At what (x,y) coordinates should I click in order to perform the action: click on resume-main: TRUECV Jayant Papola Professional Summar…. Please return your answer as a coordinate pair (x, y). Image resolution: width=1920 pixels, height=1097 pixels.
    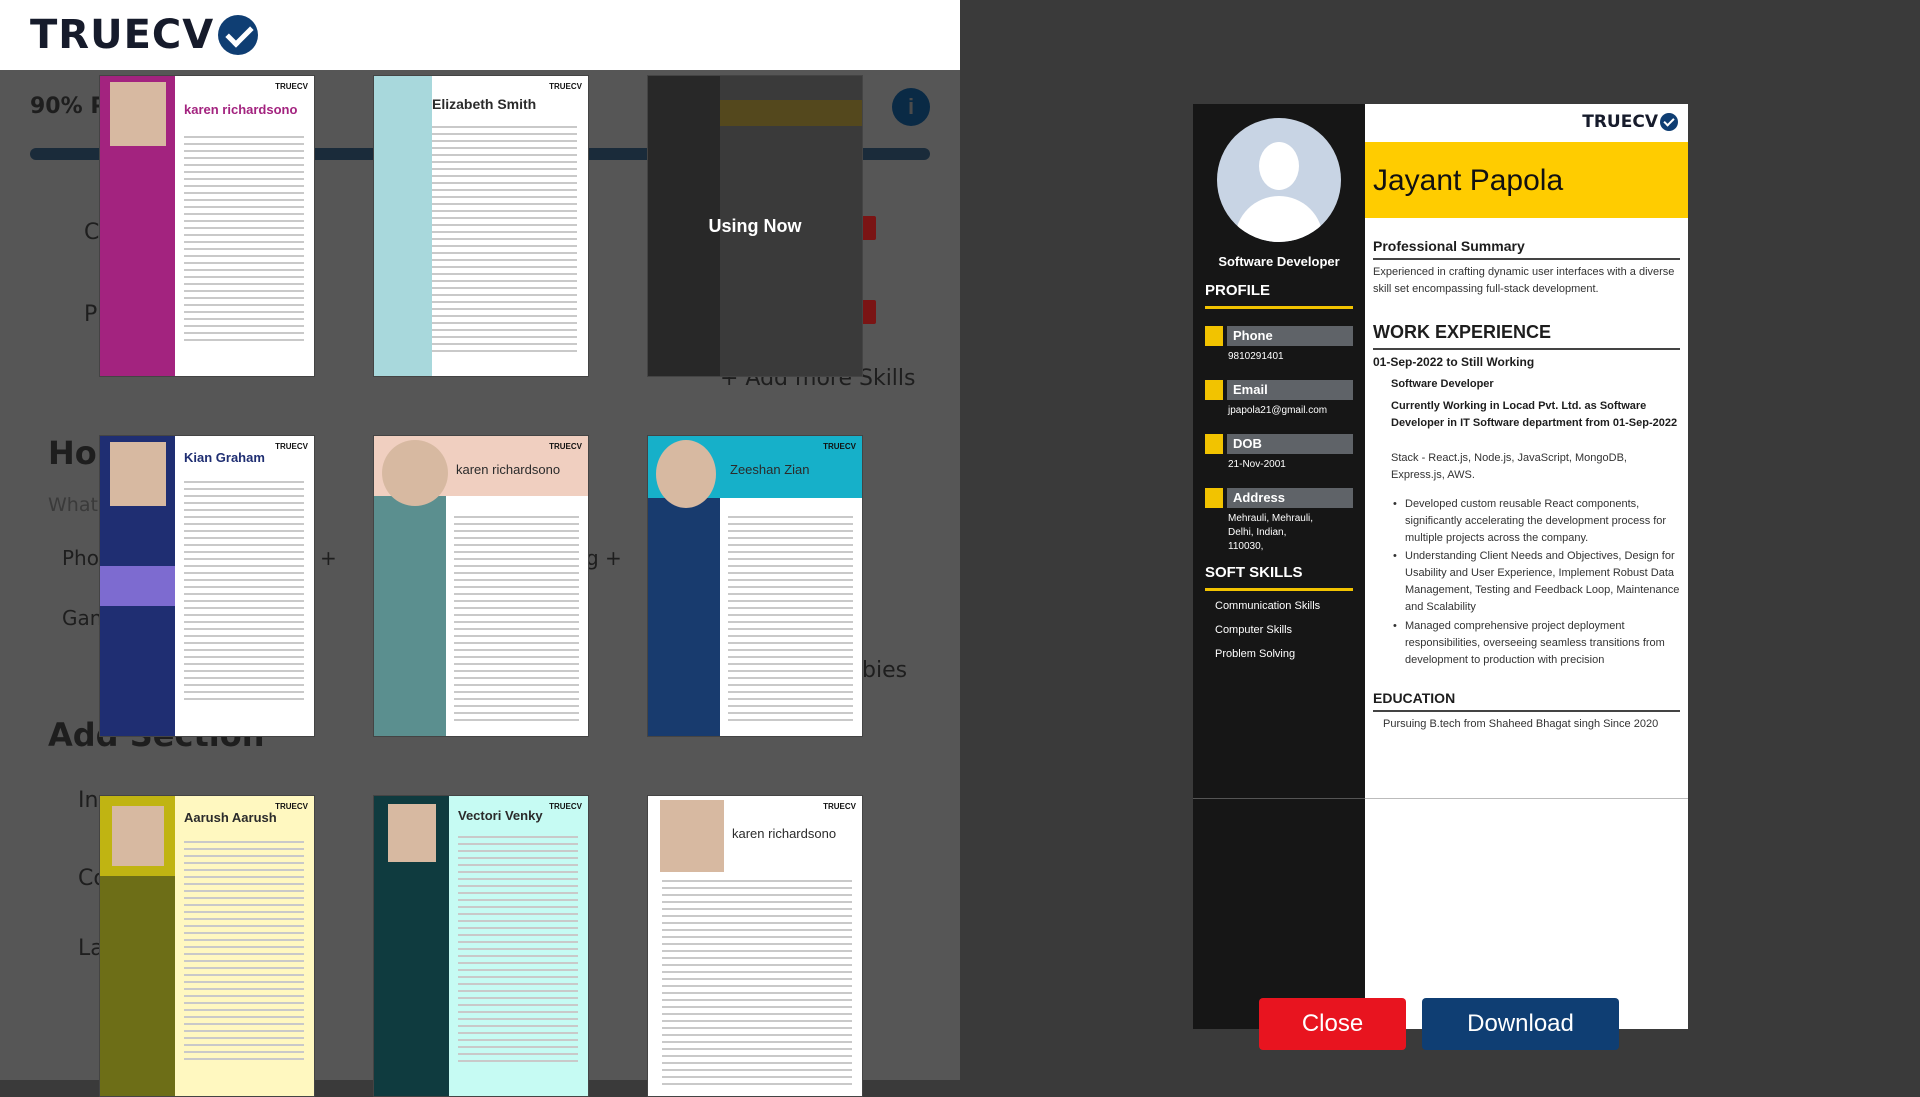
    Looking at the image, I should click on (1526, 566).